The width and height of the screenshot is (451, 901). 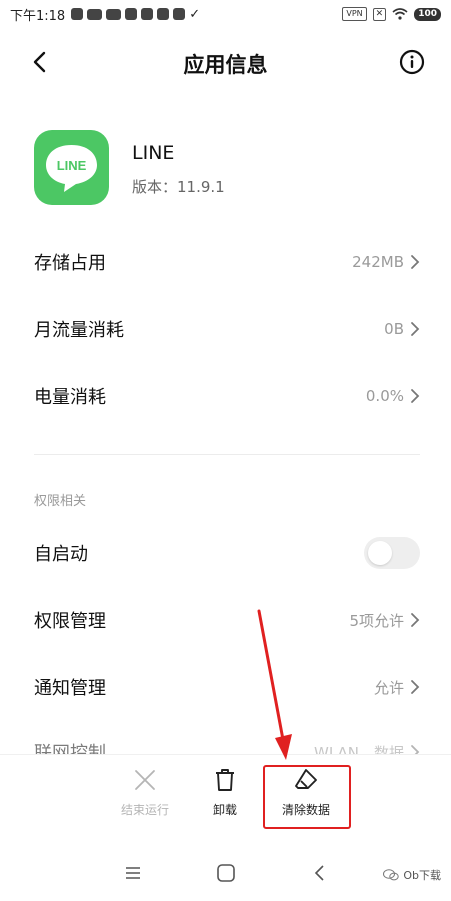 What do you see at coordinates (227, 553) in the screenshot?
I see `row-autostart: 自启动` at bounding box center [227, 553].